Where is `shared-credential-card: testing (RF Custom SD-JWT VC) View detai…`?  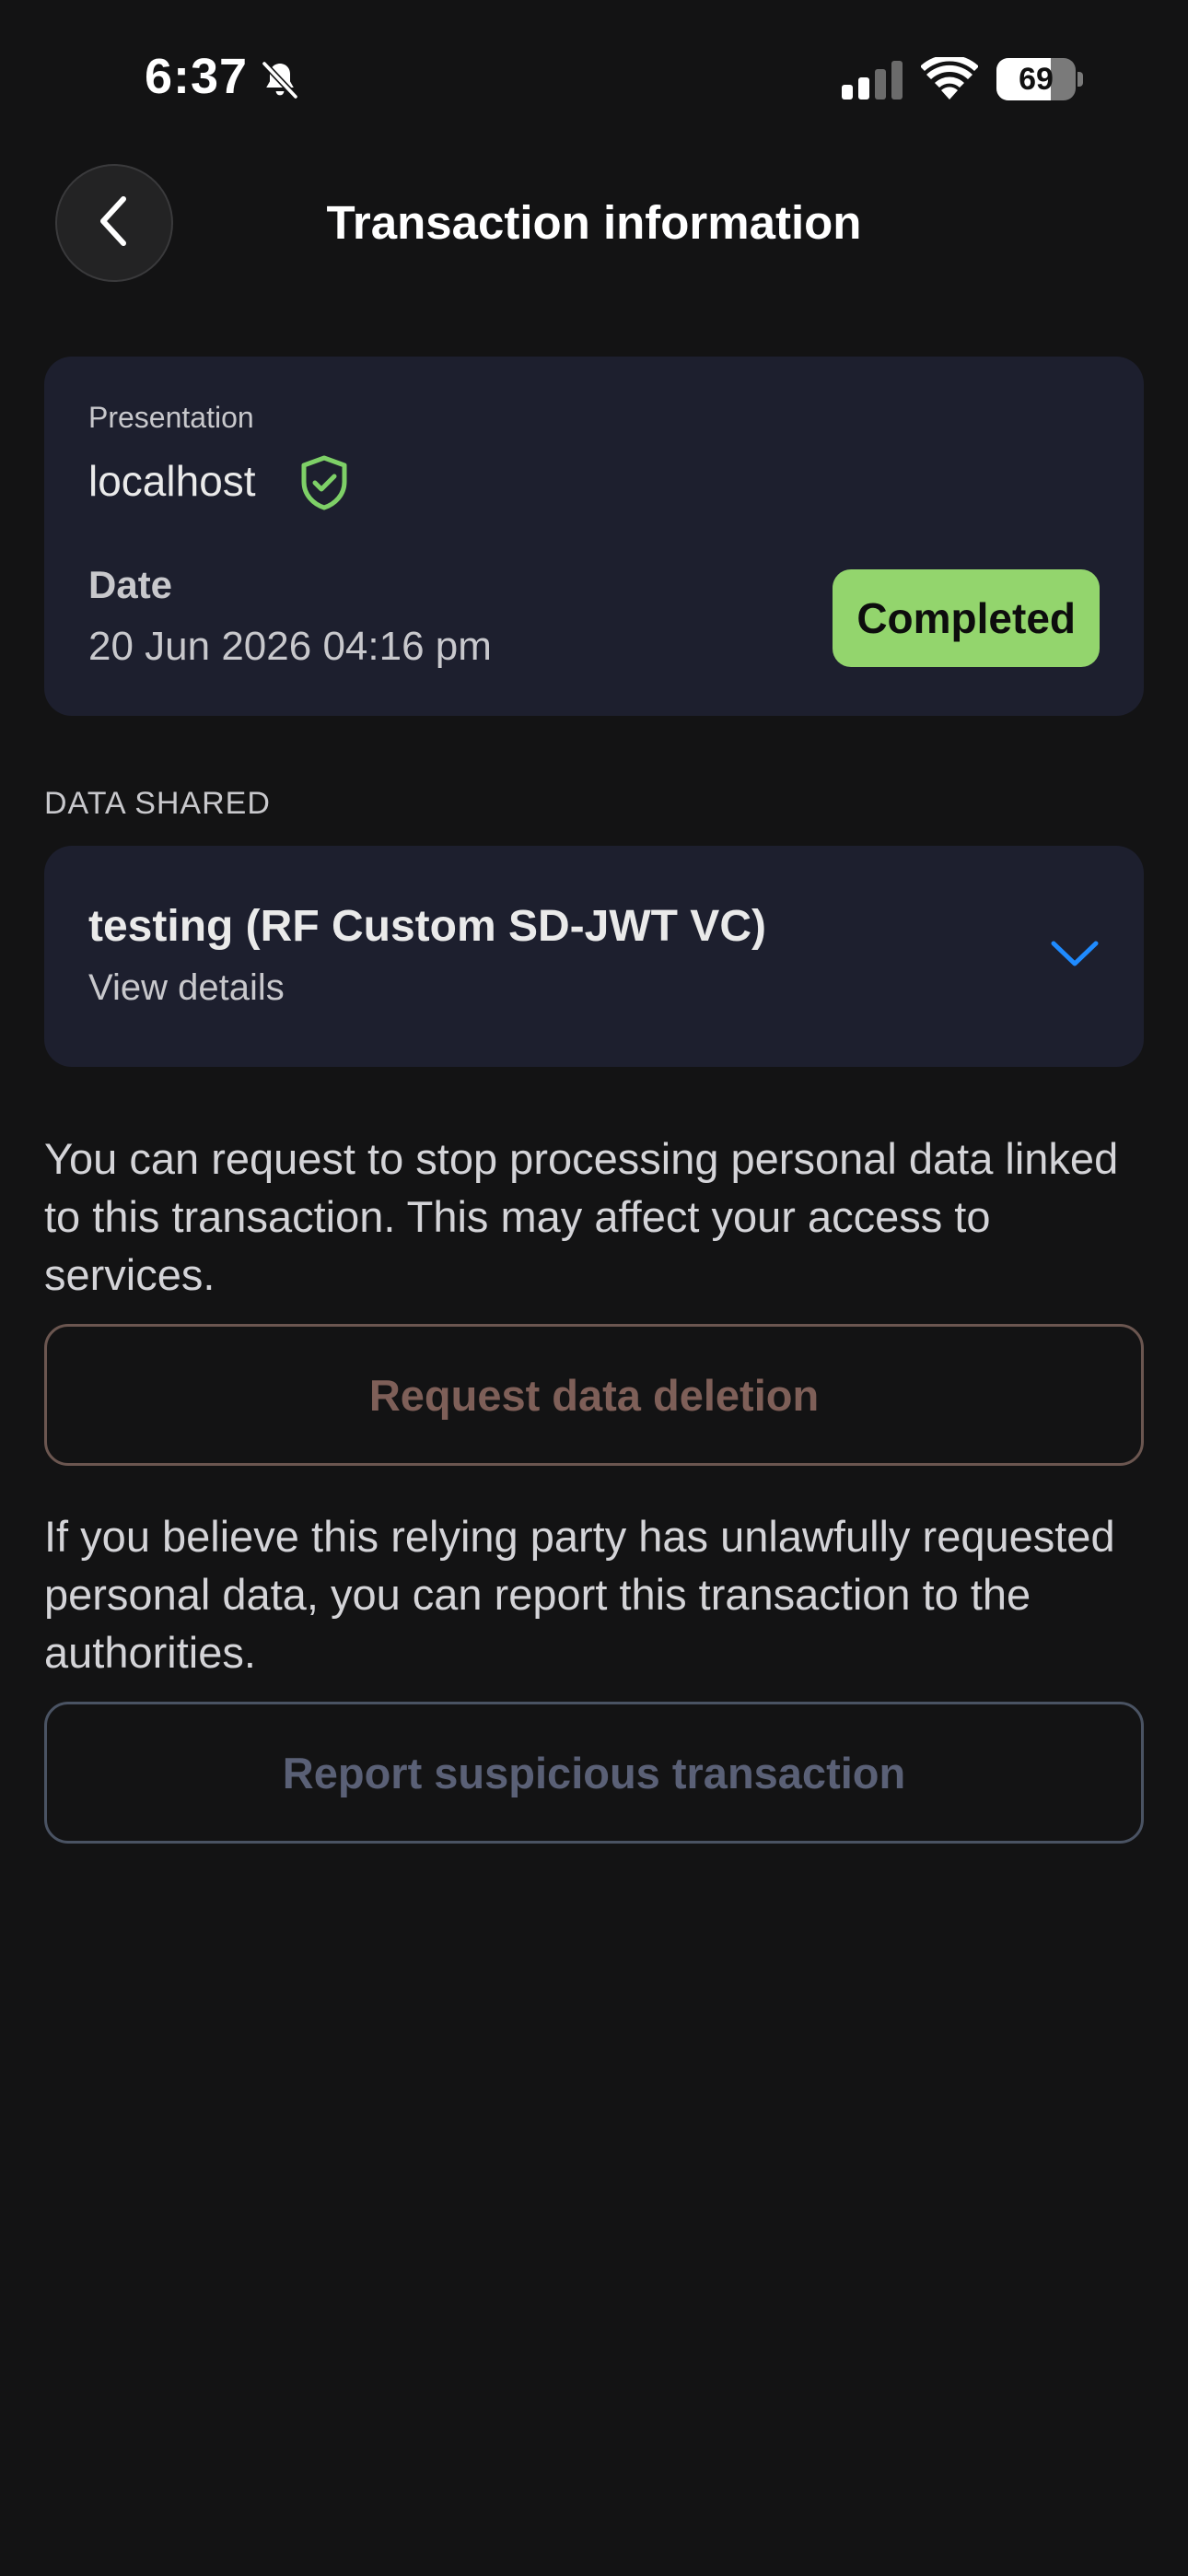
shared-credential-card: testing (RF Custom SD-JWT VC) View detai… is located at coordinates (594, 956).